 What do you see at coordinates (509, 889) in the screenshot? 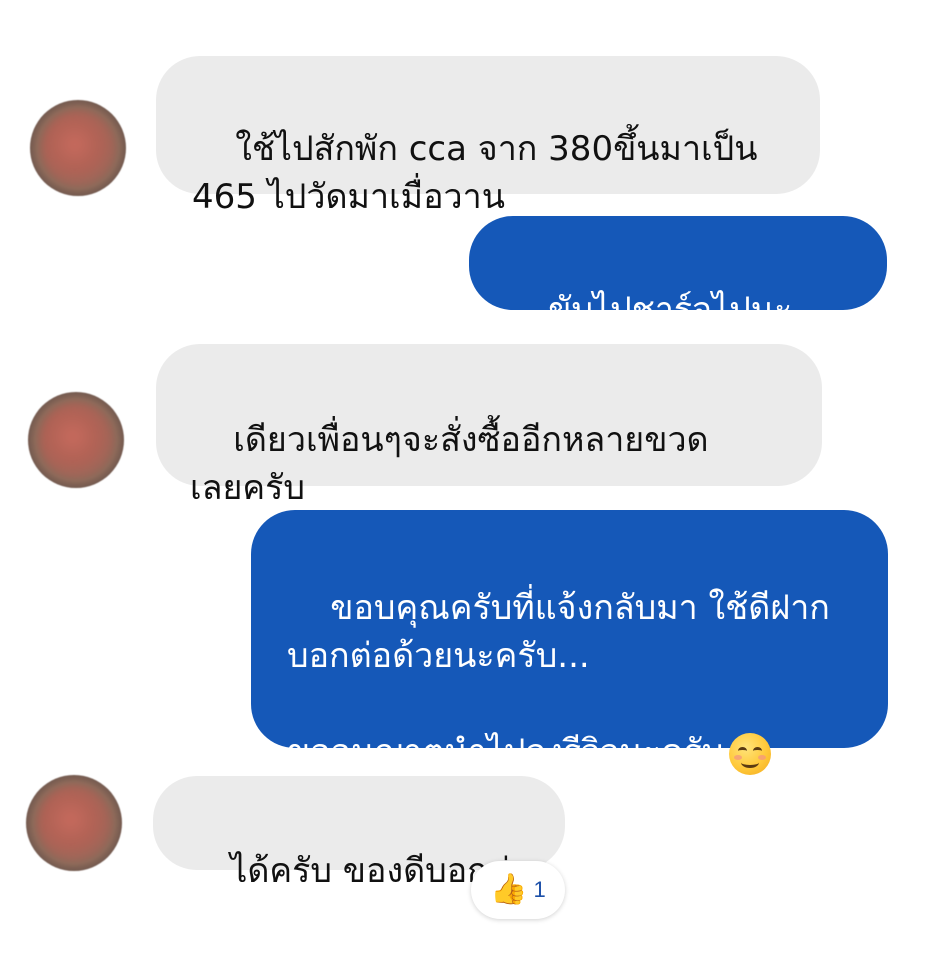
I see `thumbs-up-icon: 👍` at bounding box center [509, 889].